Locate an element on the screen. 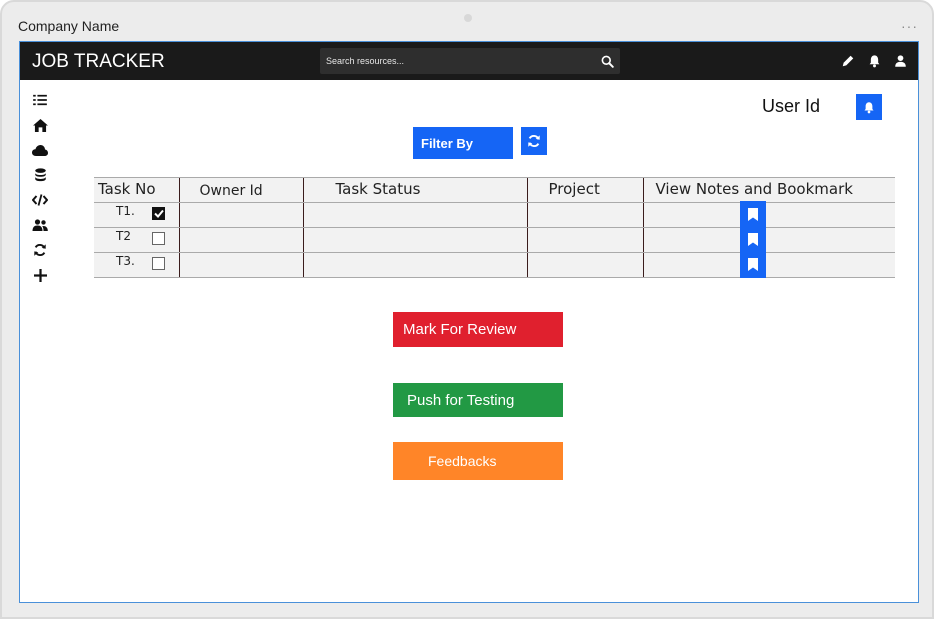  mark-for-review-button: Mark For Review is located at coordinates (478, 329).